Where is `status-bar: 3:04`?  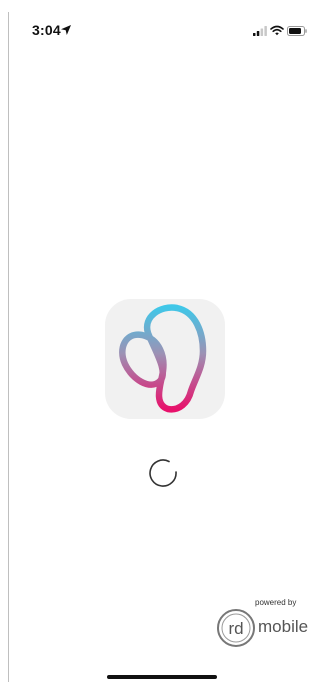 status-bar: 3:04 is located at coordinates (155, 20).